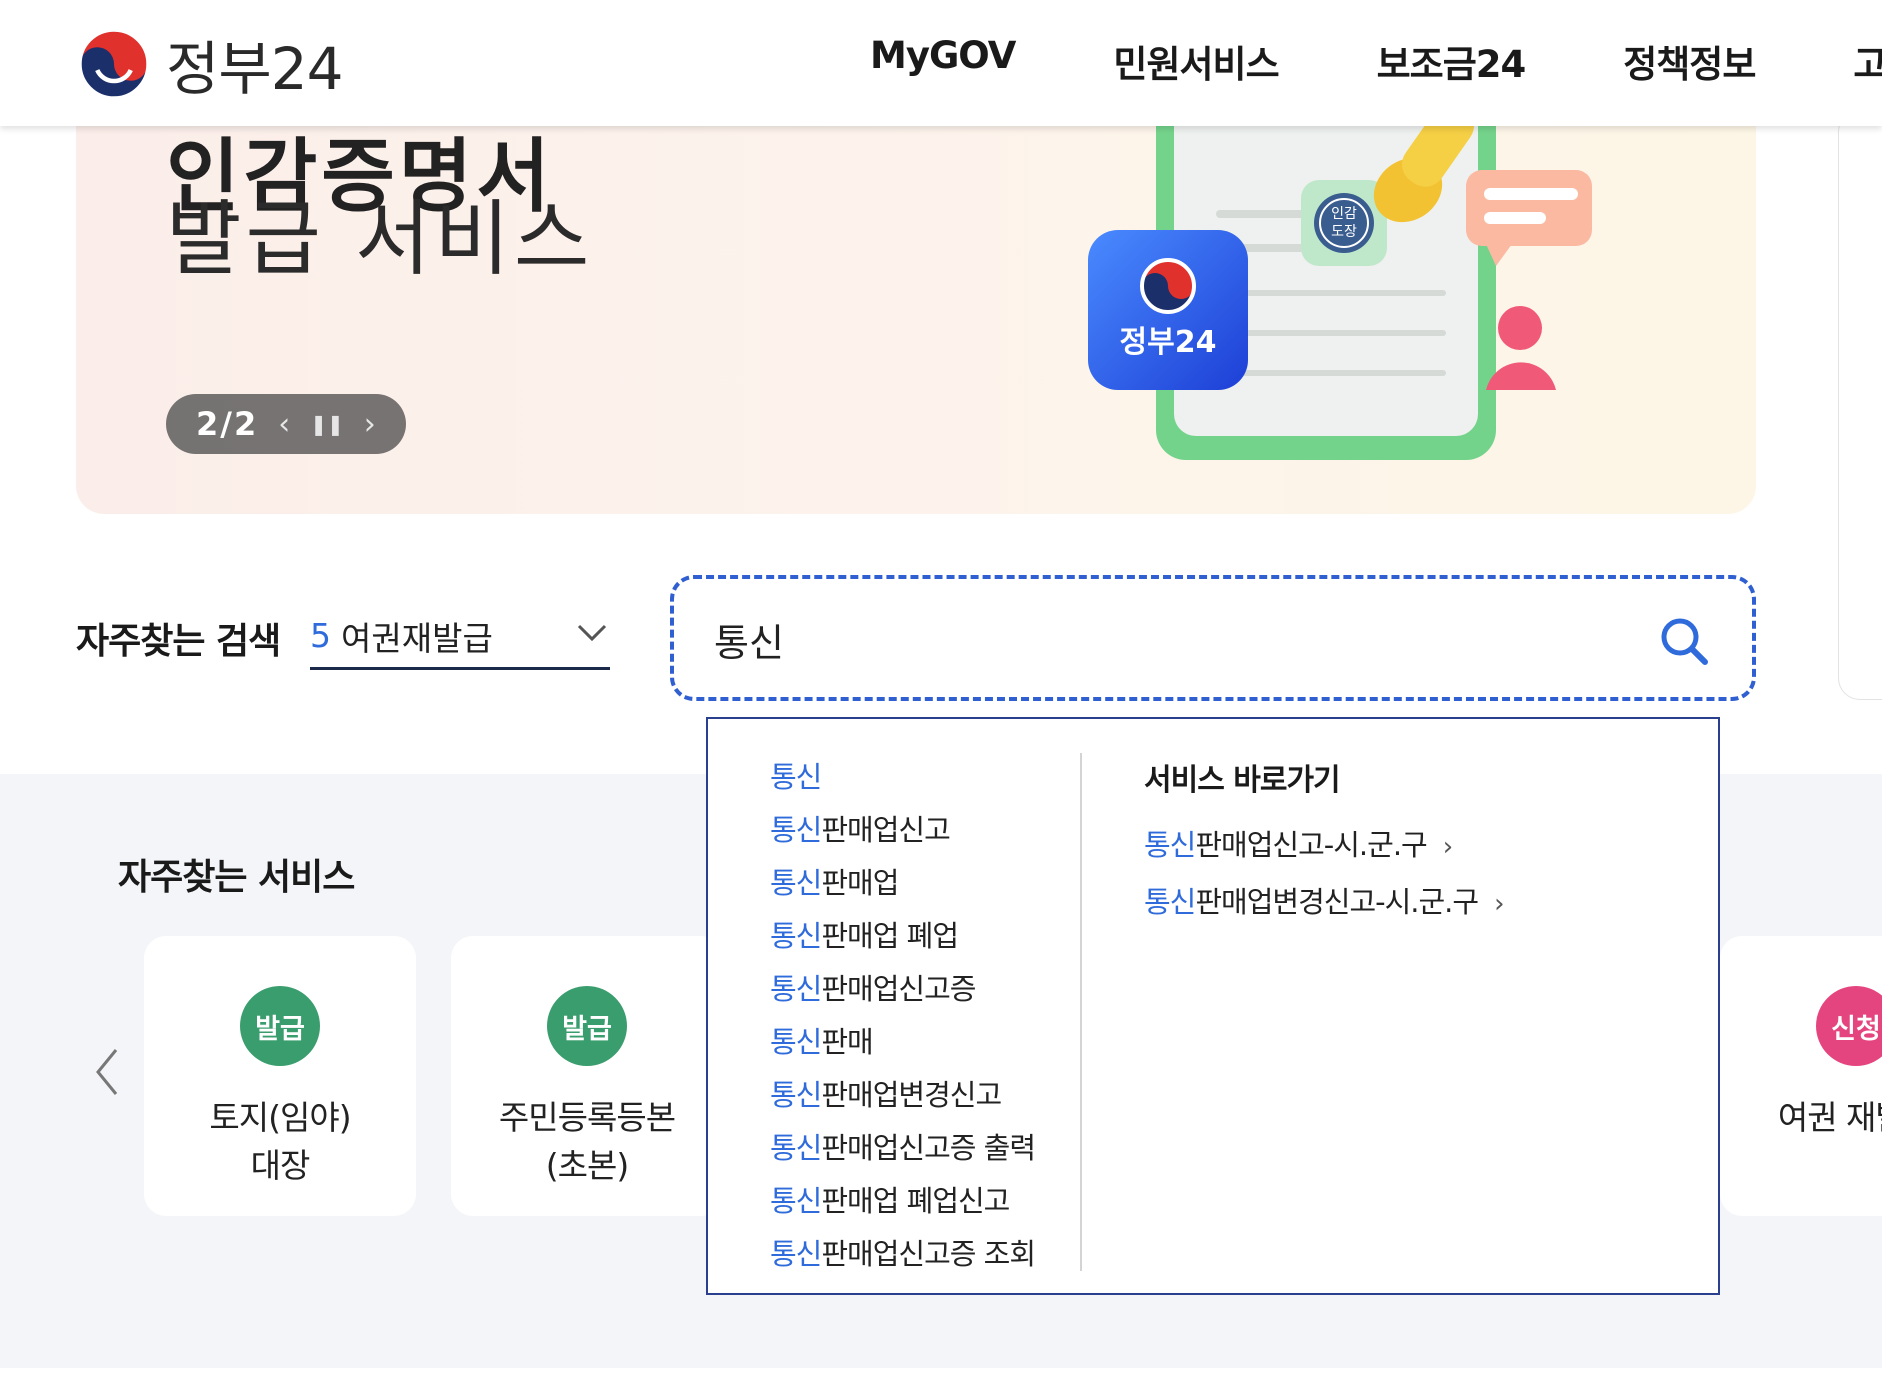 This screenshot has height=1388, width=1882. Describe the element at coordinates (280, 1117) in the screenshot. I see `card-label-line1: 토지(임야)` at that location.